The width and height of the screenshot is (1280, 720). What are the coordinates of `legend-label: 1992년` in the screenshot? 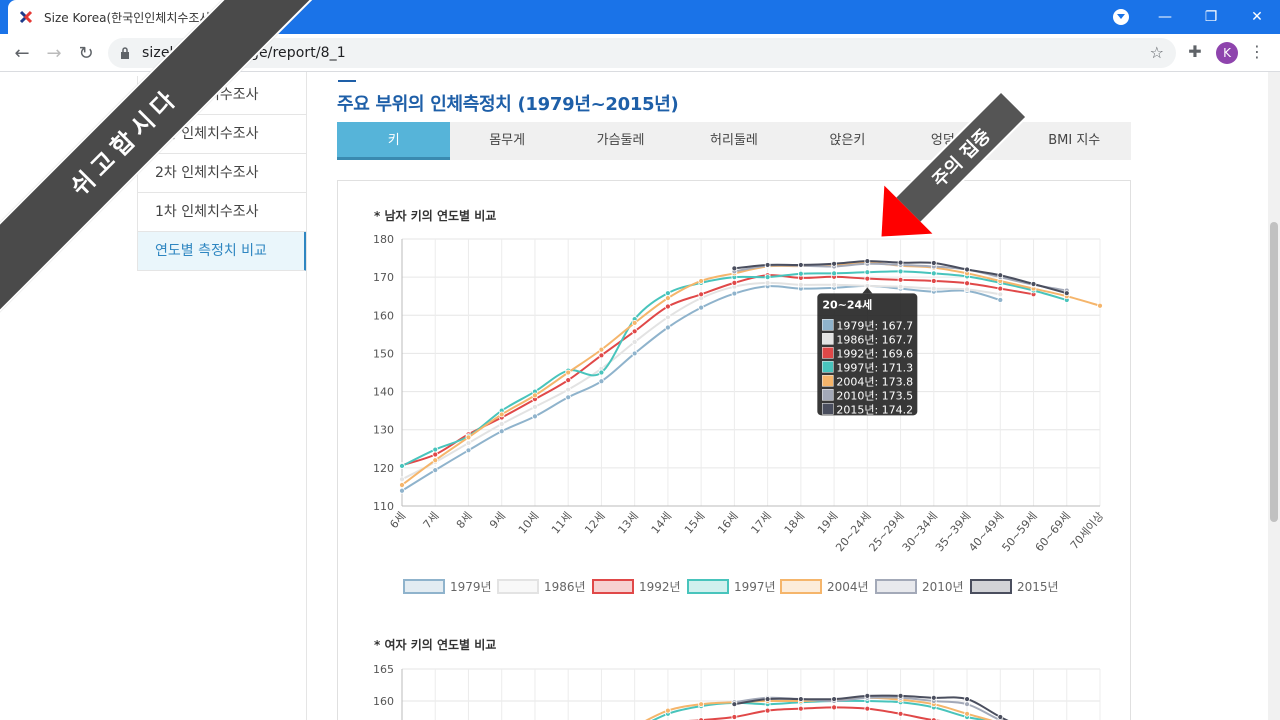 It's located at (660, 587).